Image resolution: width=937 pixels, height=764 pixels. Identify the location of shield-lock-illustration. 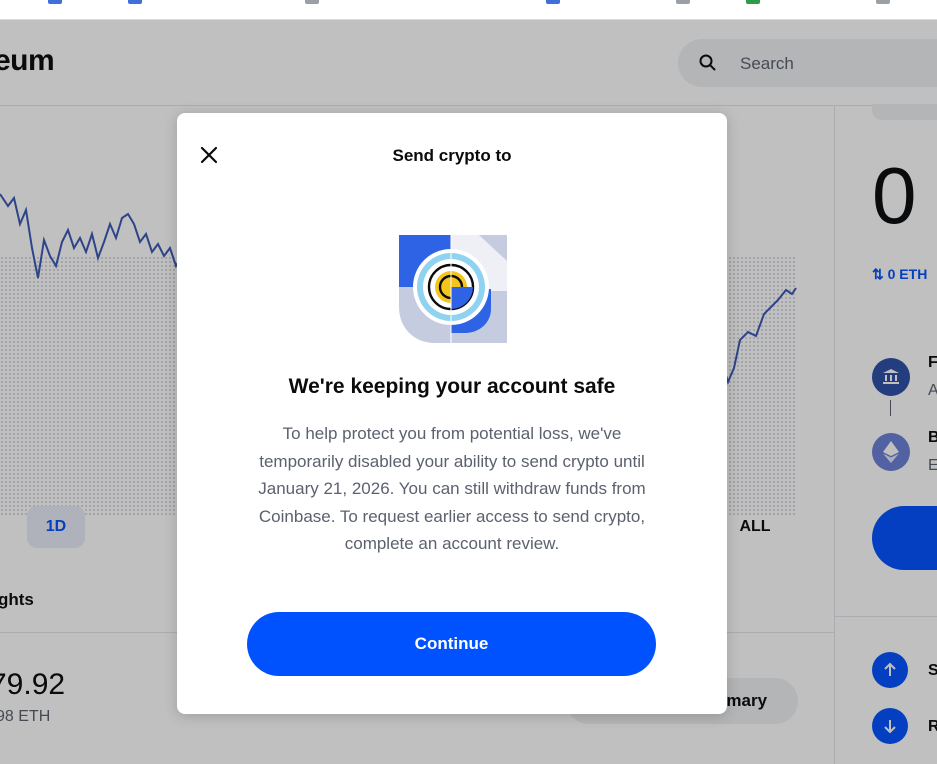
(453, 289).